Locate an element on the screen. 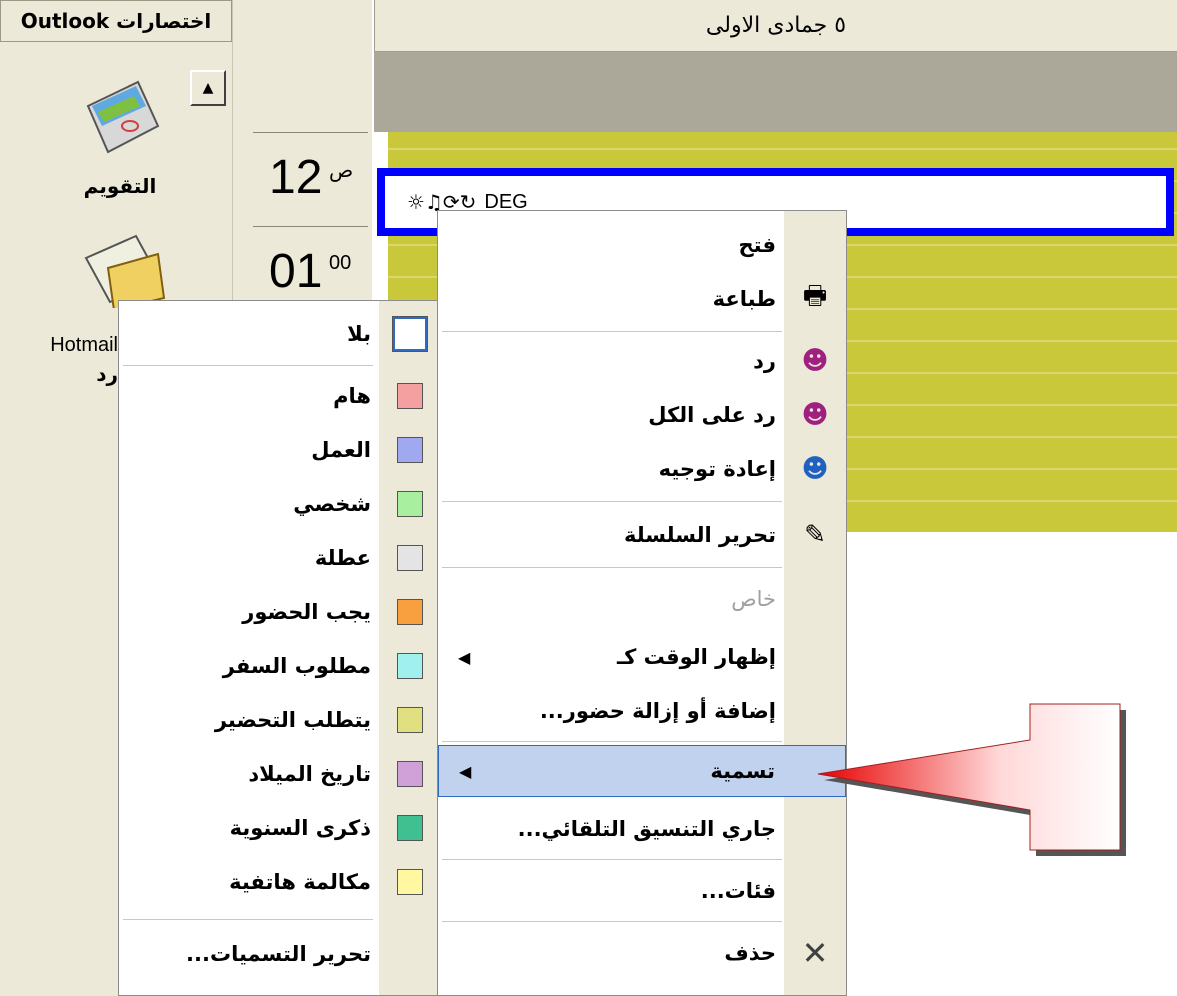  label-name: شخصي is located at coordinates (332, 504).